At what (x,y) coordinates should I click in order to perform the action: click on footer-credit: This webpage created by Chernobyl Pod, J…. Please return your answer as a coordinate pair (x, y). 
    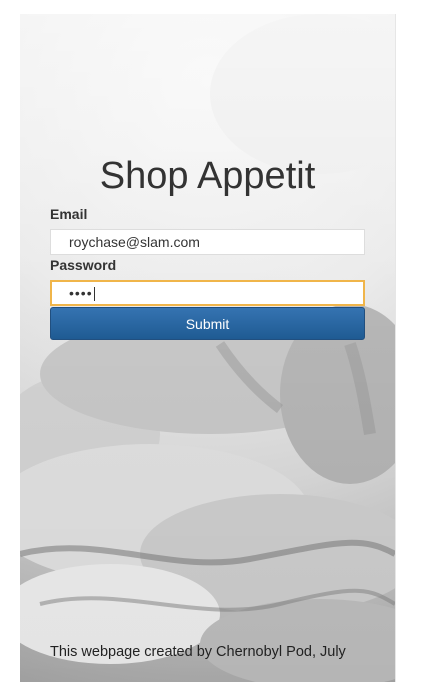
    Looking at the image, I should click on (198, 652).